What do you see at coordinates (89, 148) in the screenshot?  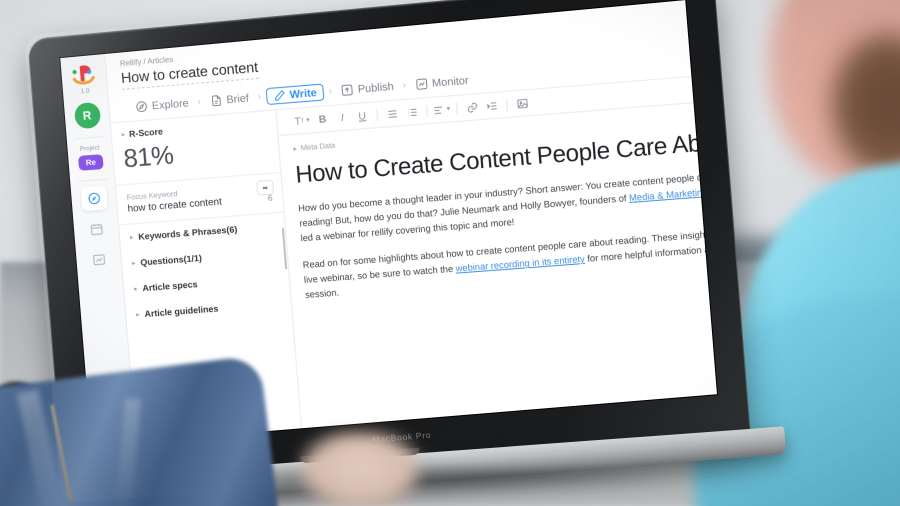 I see `project-label: Project` at bounding box center [89, 148].